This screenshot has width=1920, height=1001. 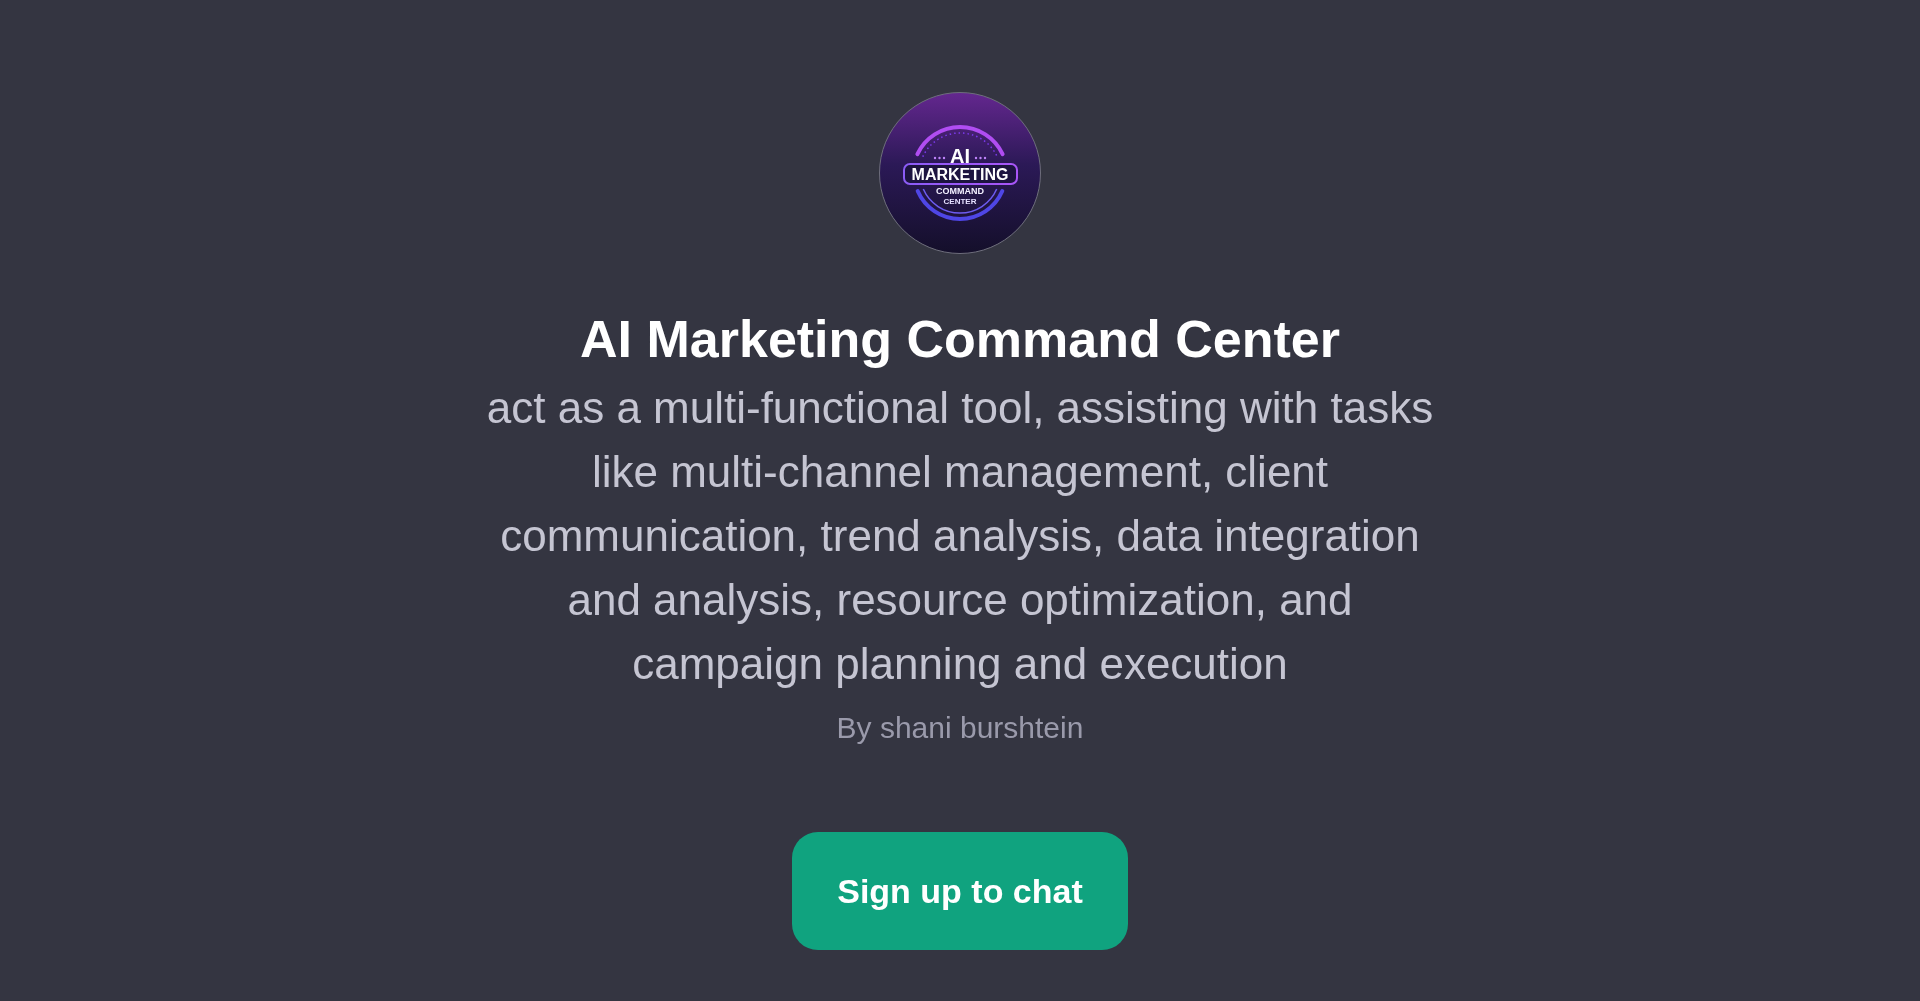 I want to click on page-title: AI Marketing Command Center, so click(x=960, y=339).